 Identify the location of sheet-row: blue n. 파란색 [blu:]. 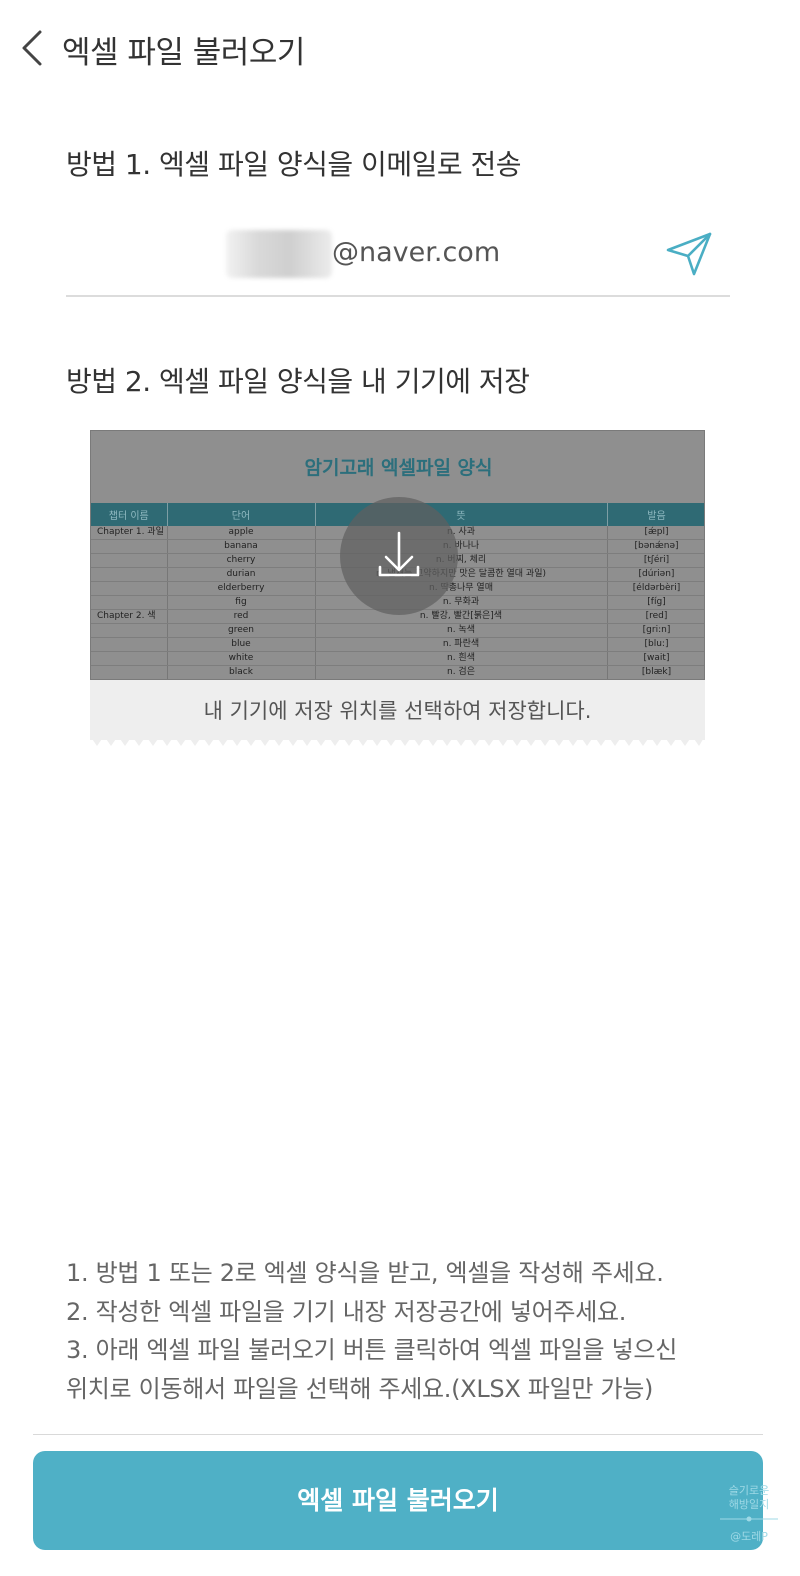
(397, 644).